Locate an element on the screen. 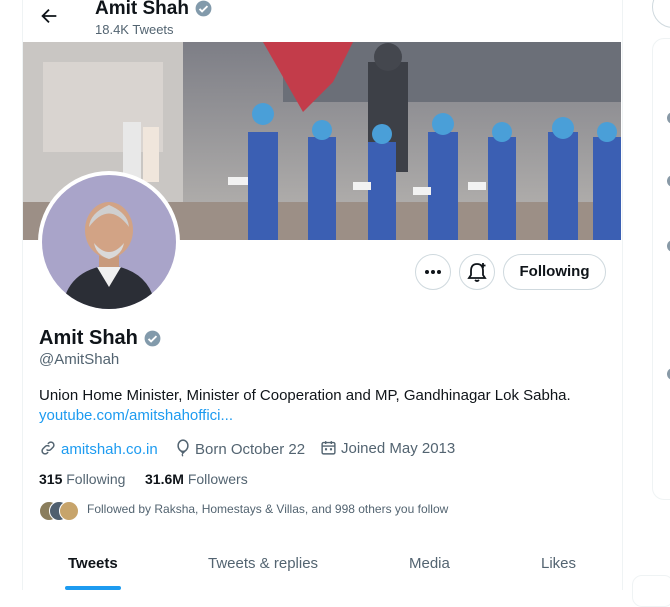 Image resolution: width=670 pixels, height=607 pixels. profile-handle: @AmitShah is located at coordinates (79, 359).